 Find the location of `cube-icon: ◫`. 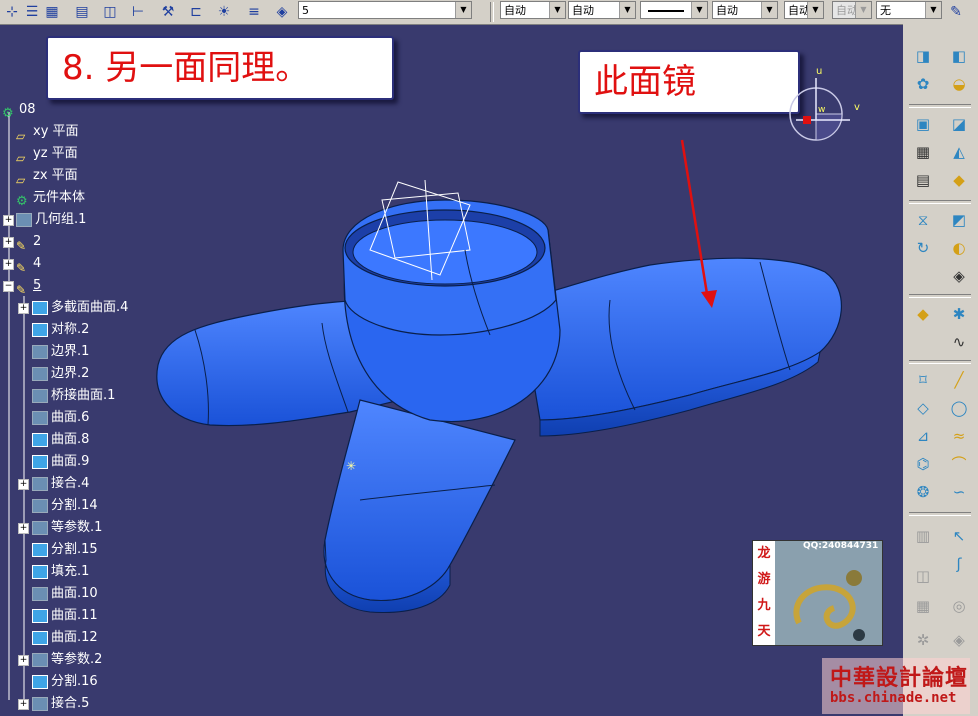

cube-icon: ◫ is located at coordinates (110, 12).